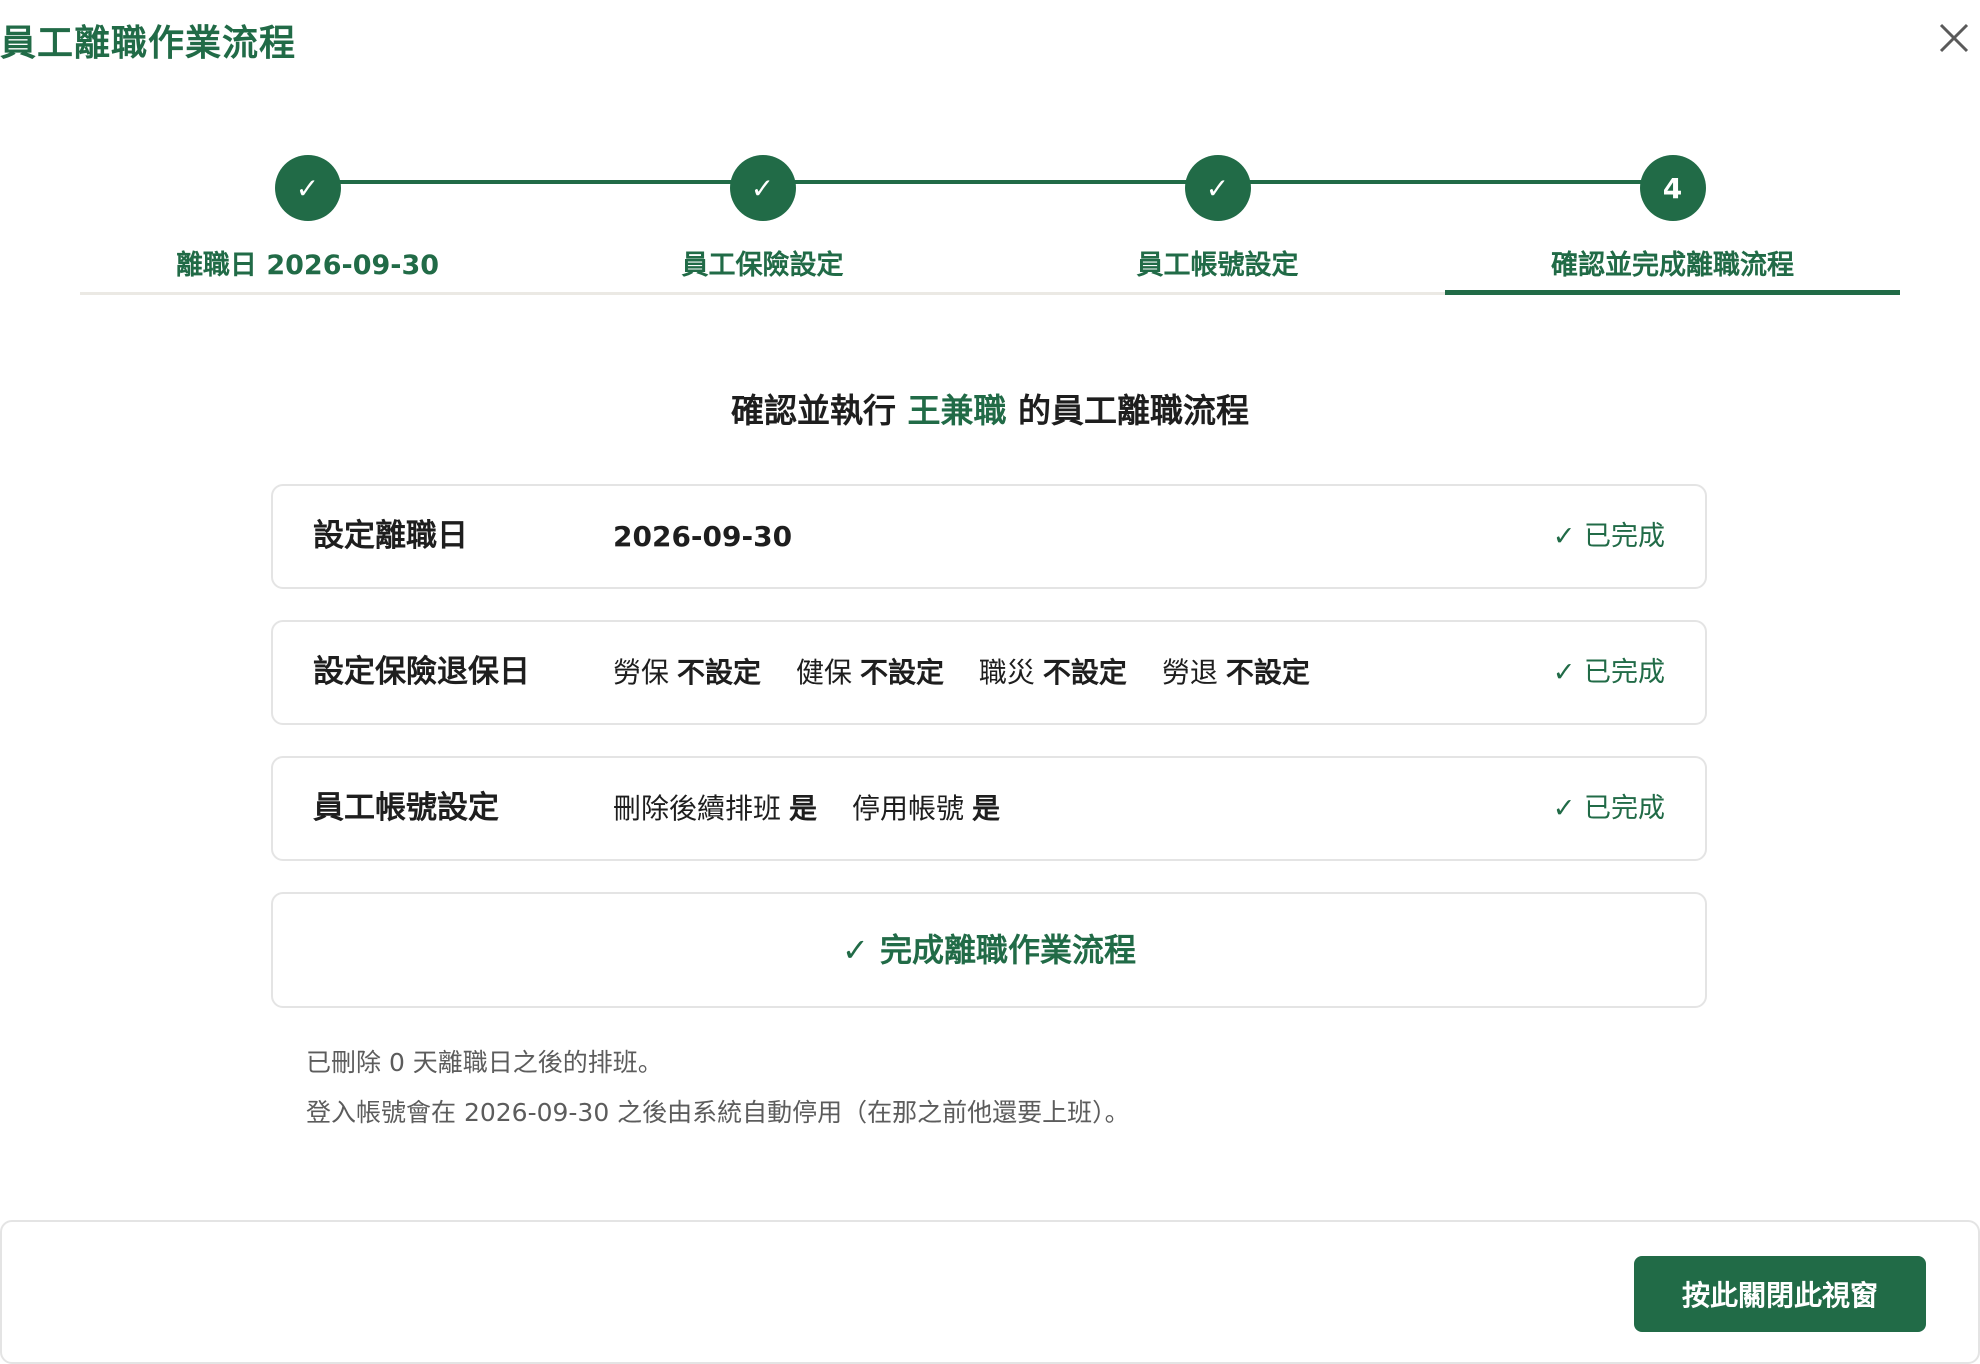 Image resolution: width=1980 pixels, height=1364 pixels. I want to click on card-title: 設定離職日, so click(390, 536).